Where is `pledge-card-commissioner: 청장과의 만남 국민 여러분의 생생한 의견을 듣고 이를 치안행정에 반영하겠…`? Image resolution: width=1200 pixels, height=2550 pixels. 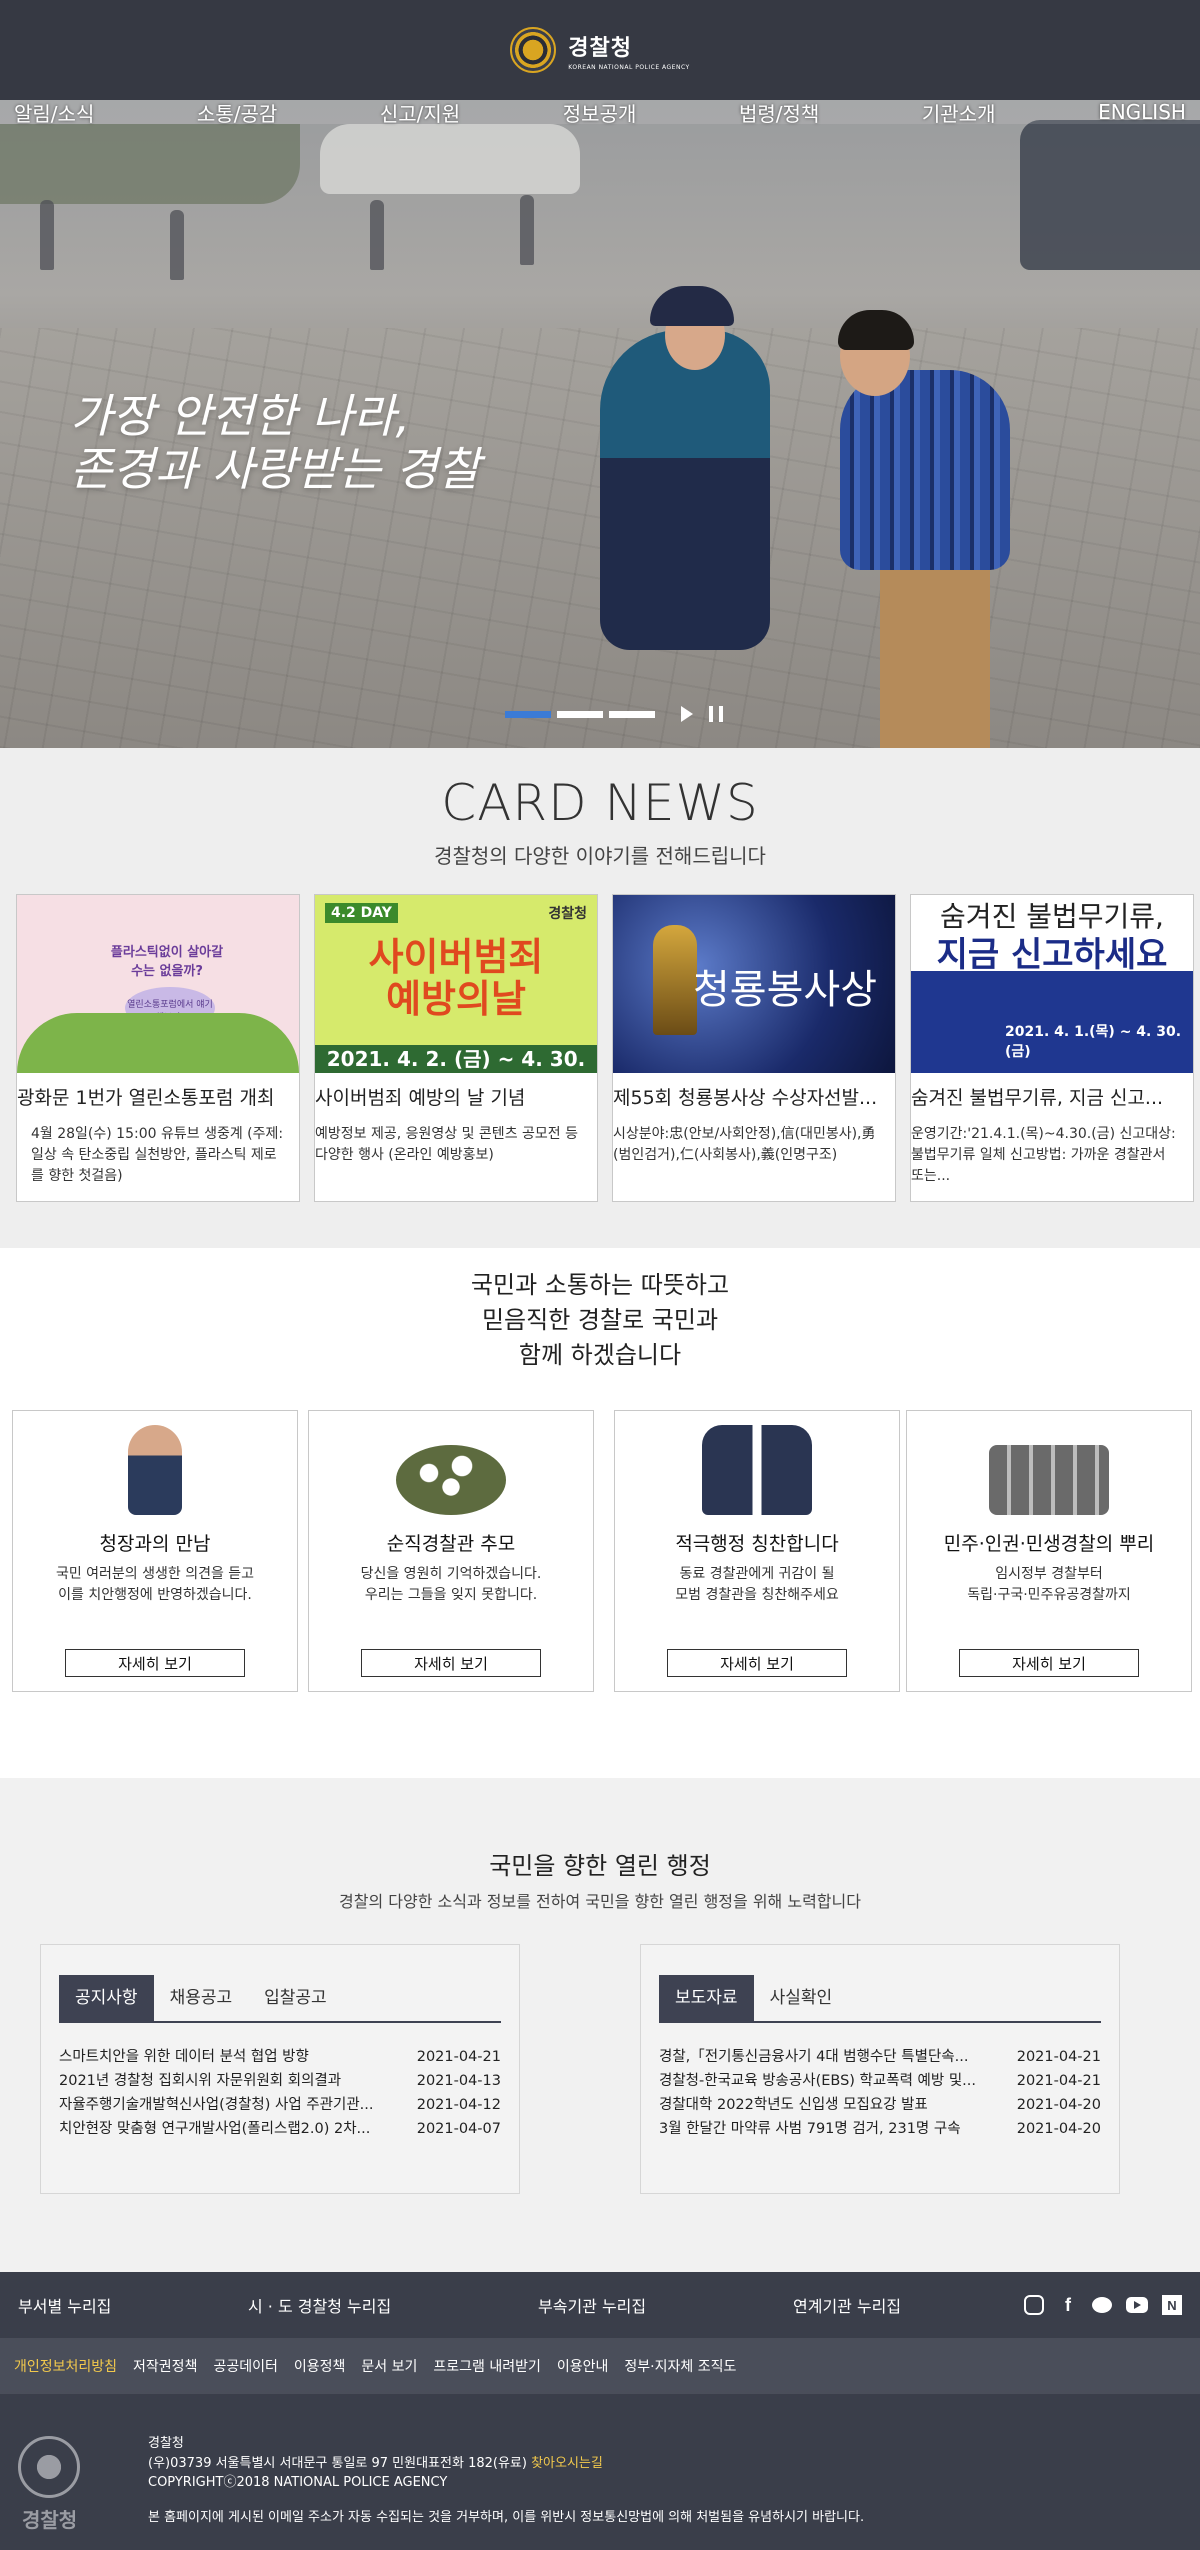
pledge-card-commissioner: 청장과의 만남 국민 여러분의 생생한 의견을 듣고 이를 치안행정에 반영하겠… is located at coordinates (155, 1551).